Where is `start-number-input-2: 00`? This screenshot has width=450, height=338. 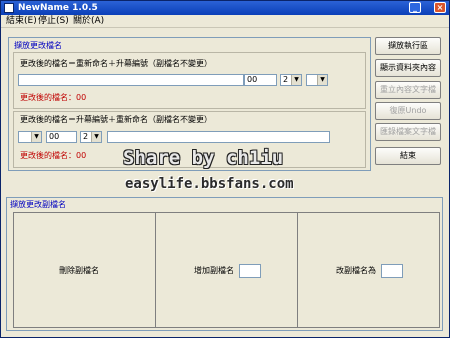 start-number-input-2: 00 is located at coordinates (61, 137).